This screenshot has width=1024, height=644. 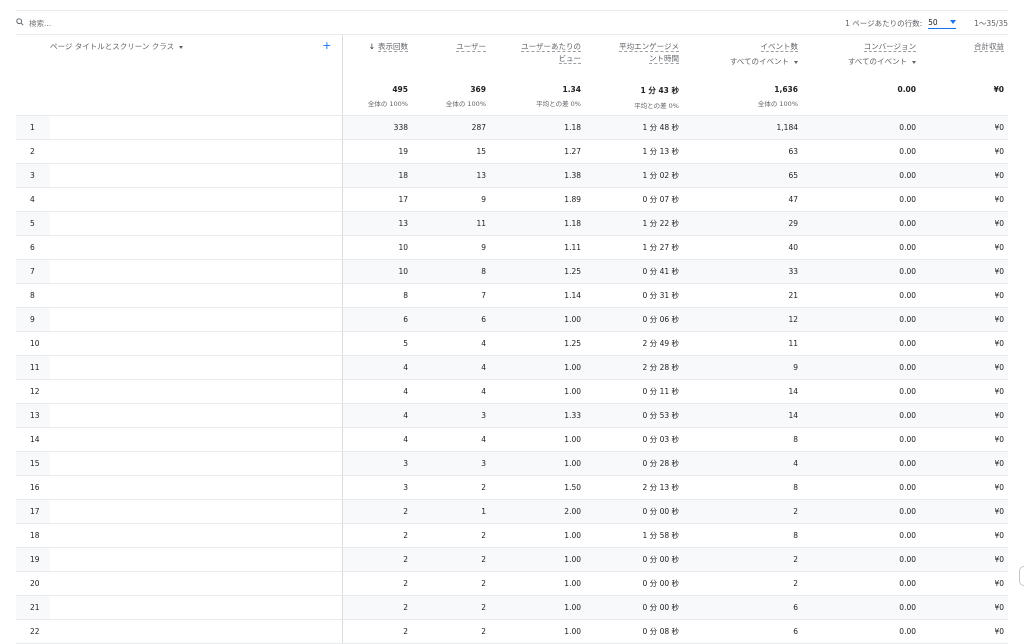 I want to click on events-cell: 40, so click(x=742, y=247).